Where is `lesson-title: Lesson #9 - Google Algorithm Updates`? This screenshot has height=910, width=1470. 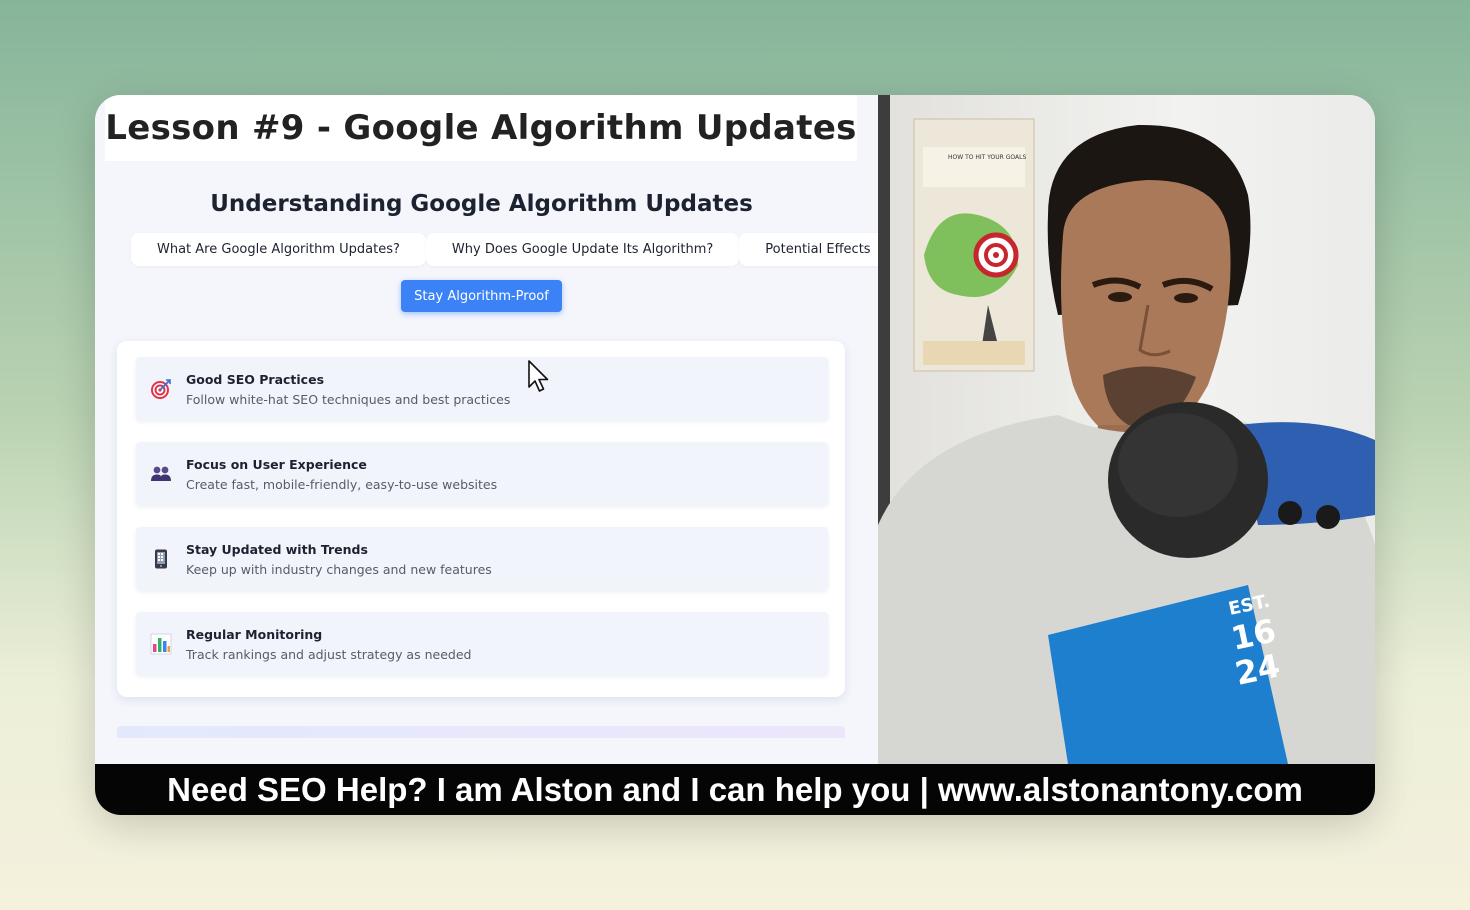
lesson-title: Lesson #9 - Google Algorithm Updates is located at coordinates (481, 128).